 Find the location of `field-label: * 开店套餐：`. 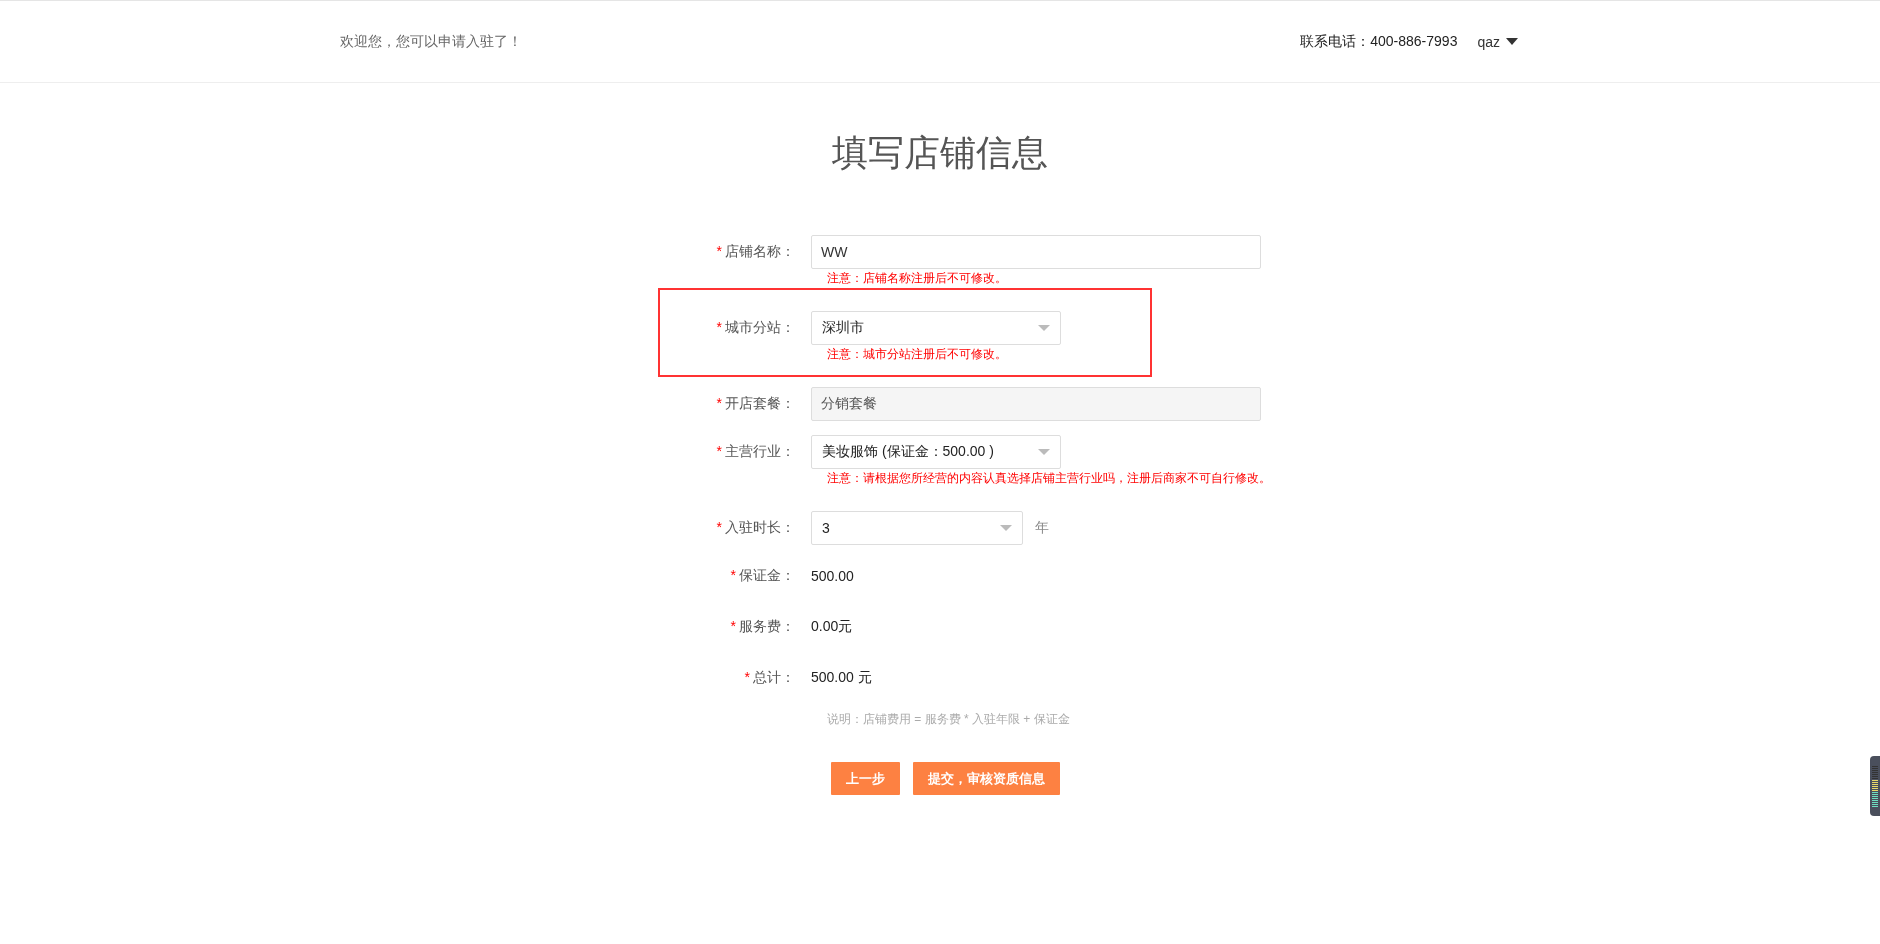

field-label: * 开店套餐： is located at coordinates (755, 404).